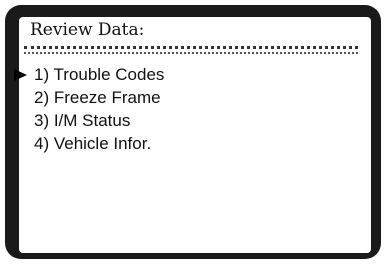  I want to click on menu-item-label: 1) Trouble Codes, so click(99, 74).